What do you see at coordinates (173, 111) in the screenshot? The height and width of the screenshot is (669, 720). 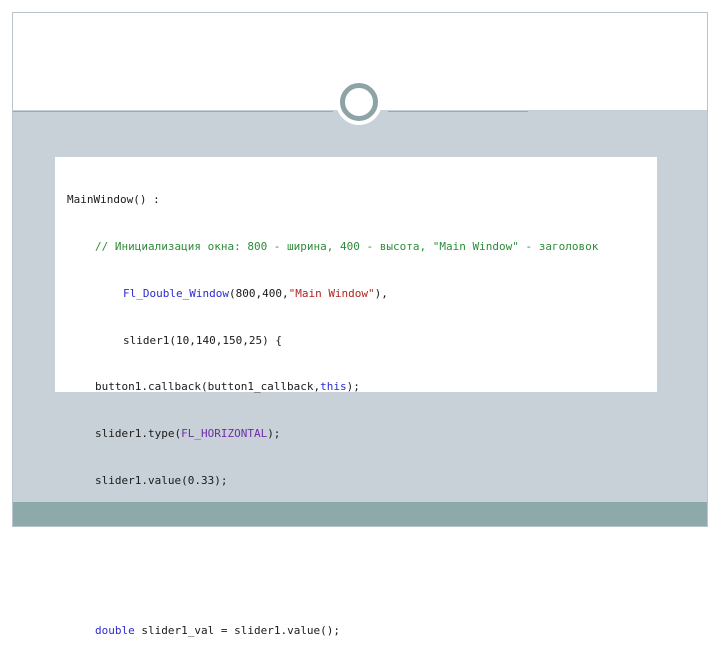 I see `title-divider-left` at bounding box center [173, 111].